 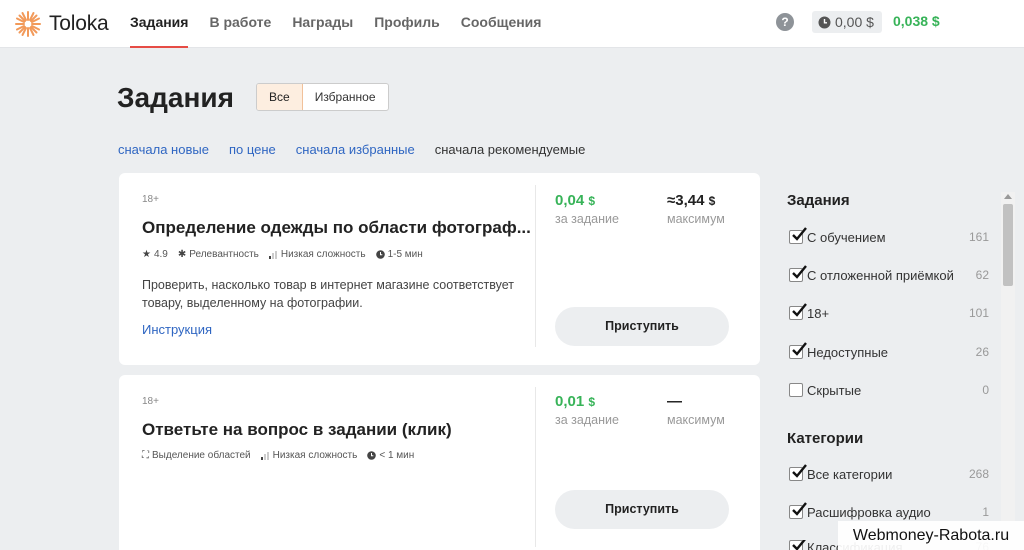 I want to click on price-value: 0,04, so click(x=570, y=200).